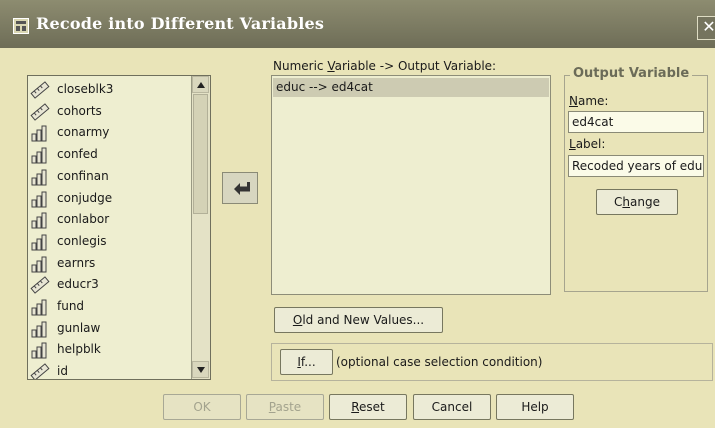 The width and height of the screenshot is (715, 428). I want to click on variable-name: conjudge, so click(85, 197).